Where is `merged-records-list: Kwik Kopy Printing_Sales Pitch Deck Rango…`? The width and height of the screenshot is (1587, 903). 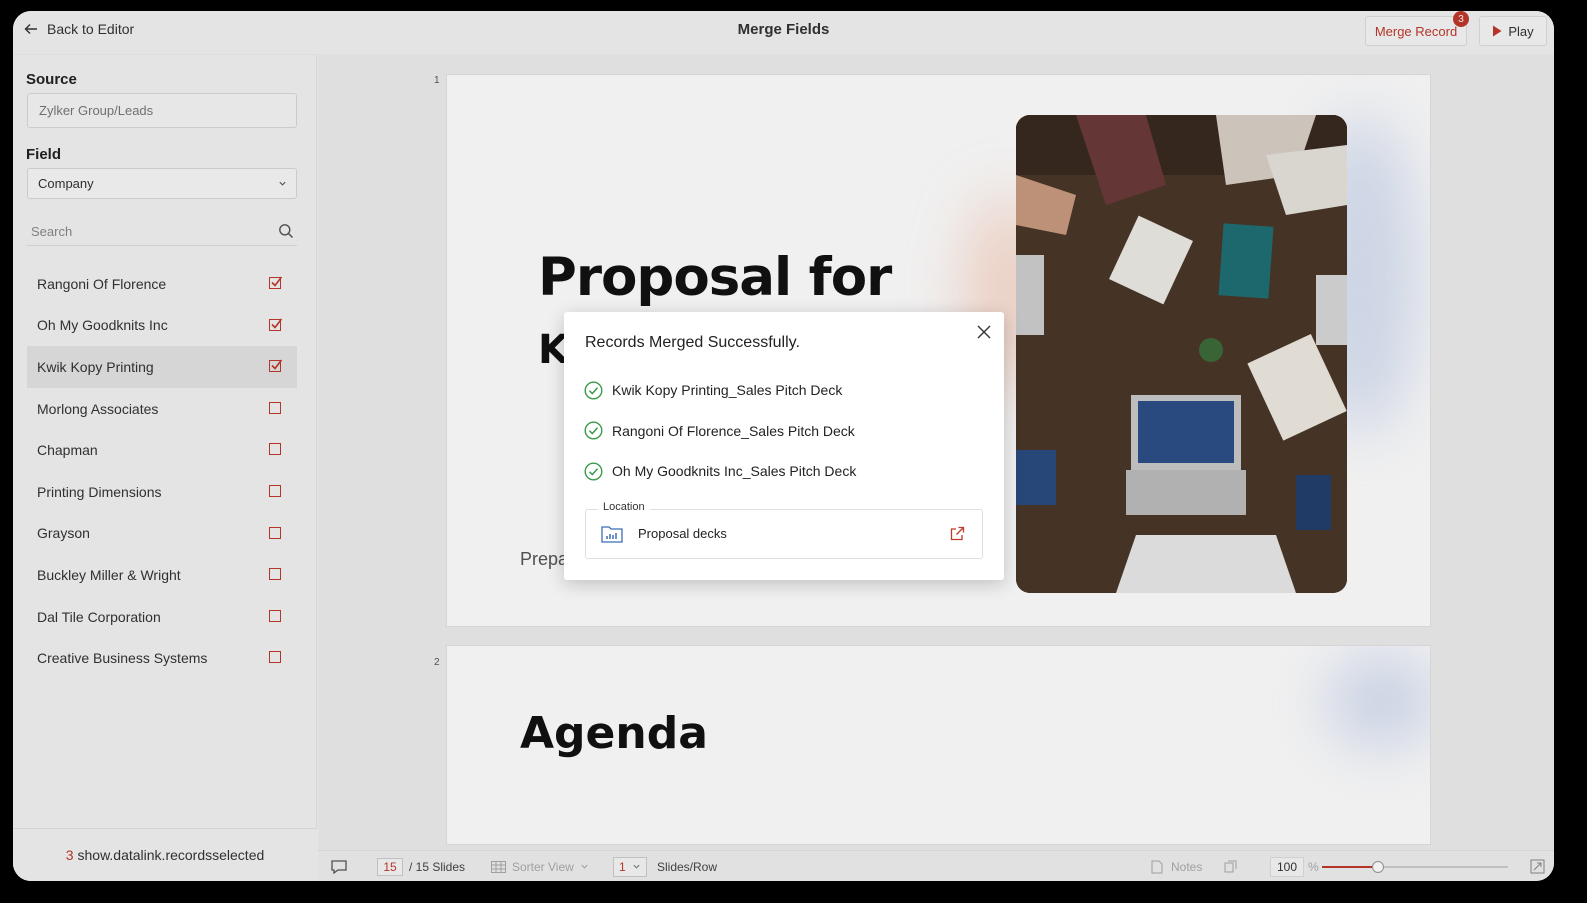 merged-records-list: Kwik Kopy Printing_Sales Pitch Deck Rango… is located at coordinates (720, 431).